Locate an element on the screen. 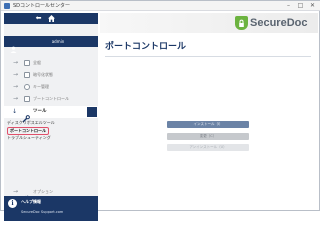  app-icon is located at coordinates (7, 6).